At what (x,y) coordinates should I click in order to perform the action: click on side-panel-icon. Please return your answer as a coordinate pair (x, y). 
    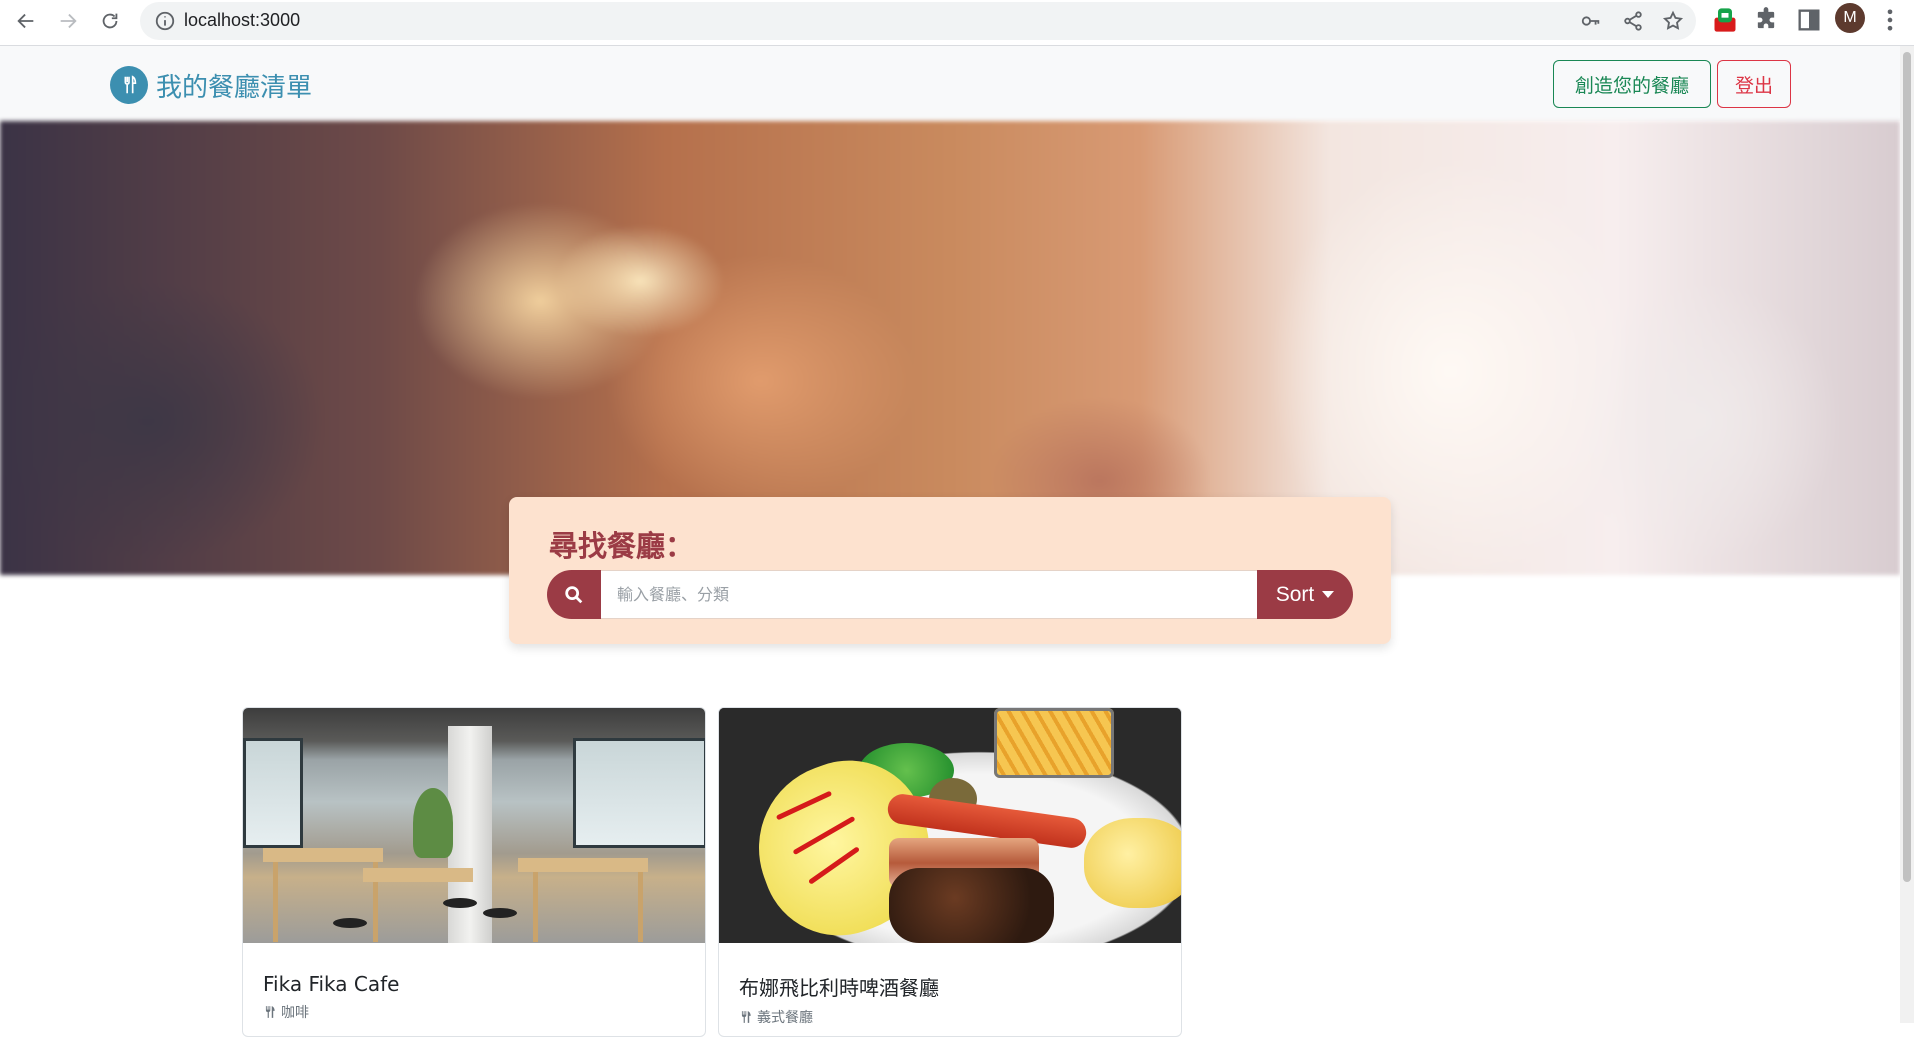
    Looking at the image, I should click on (1809, 20).